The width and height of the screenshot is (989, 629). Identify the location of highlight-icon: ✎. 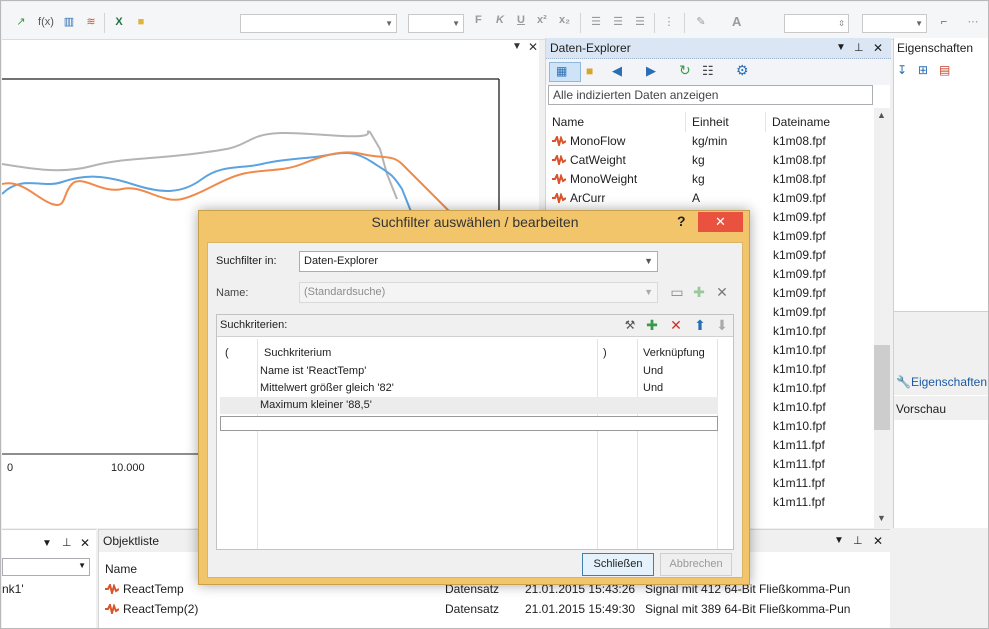
(701, 22).